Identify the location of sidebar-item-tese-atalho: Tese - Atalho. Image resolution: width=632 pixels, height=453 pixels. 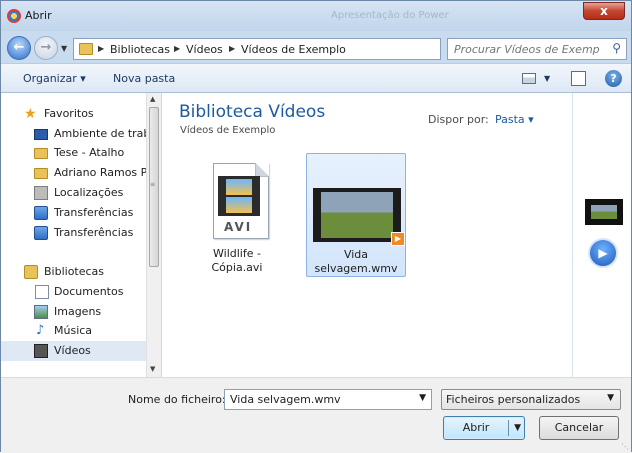
(73, 153).